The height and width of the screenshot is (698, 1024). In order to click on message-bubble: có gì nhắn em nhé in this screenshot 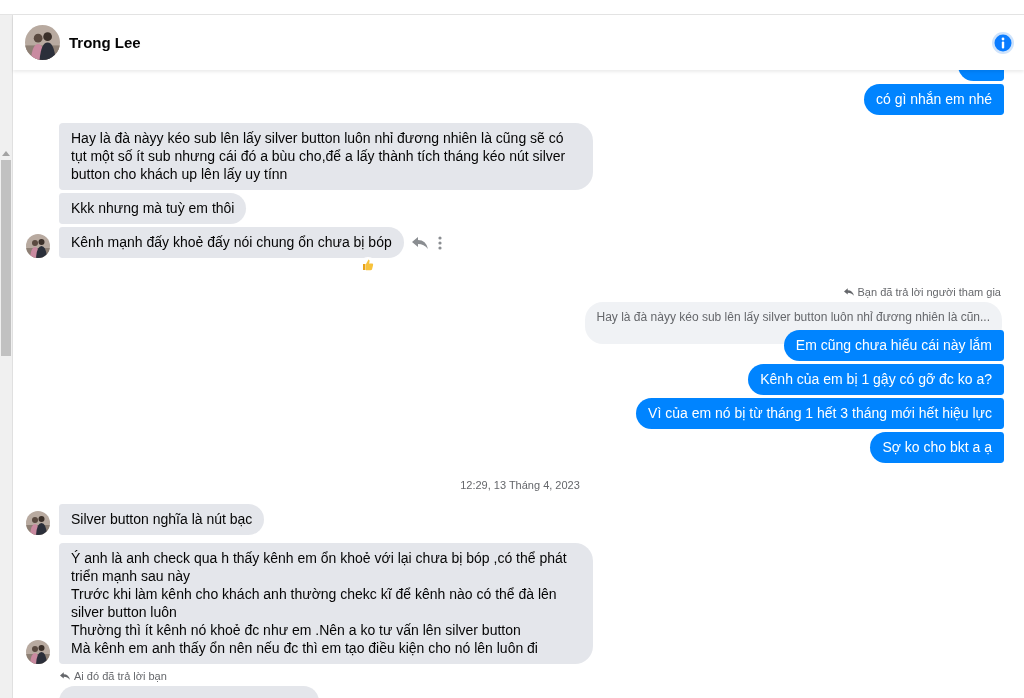, I will do `click(934, 99)`.